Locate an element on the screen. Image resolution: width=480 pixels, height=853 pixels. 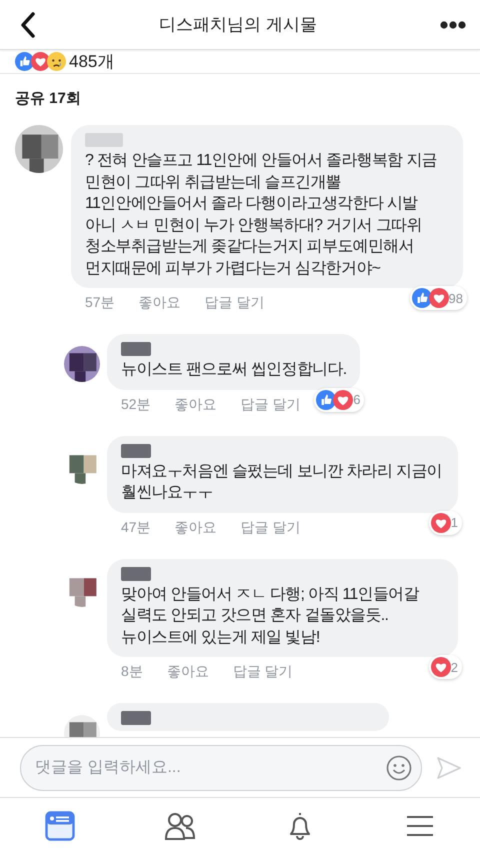
smiley-icon is located at coordinates (399, 767).